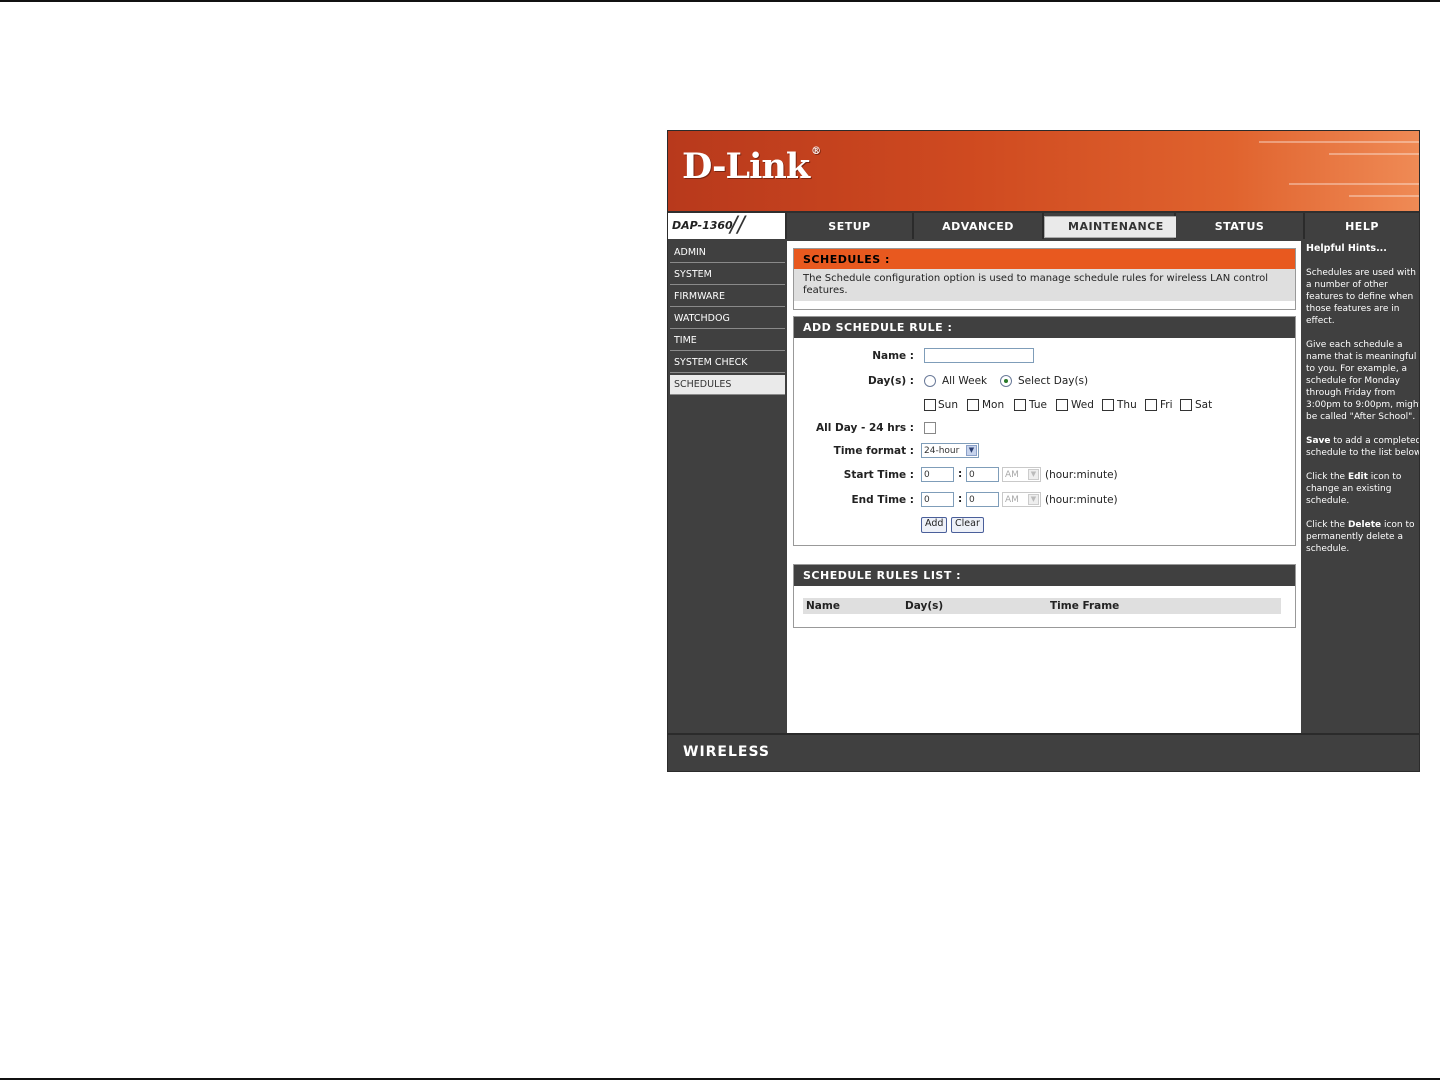  I want to click on clear-button: Clear, so click(967, 525).